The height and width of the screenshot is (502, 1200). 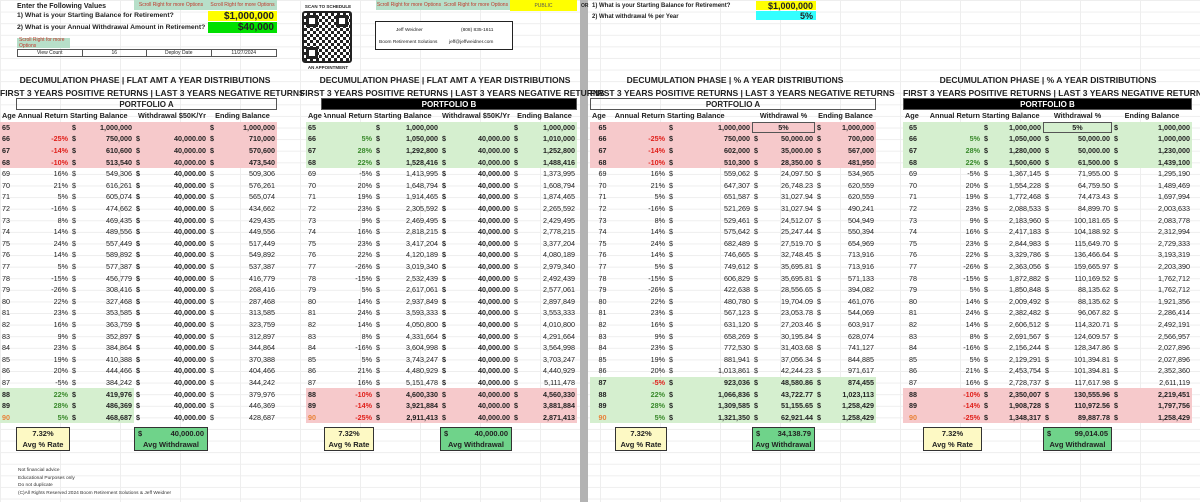 I want to click on ending-balance-cell: 1,439,100, so click(x=1157, y=162).